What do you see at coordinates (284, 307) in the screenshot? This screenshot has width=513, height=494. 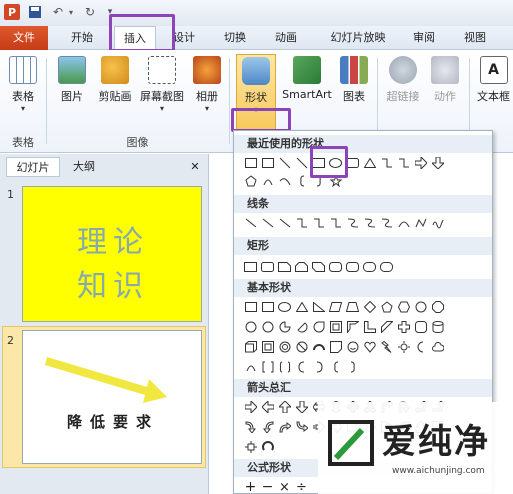 I see `oval-shape-icon` at bounding box center [284, 307].